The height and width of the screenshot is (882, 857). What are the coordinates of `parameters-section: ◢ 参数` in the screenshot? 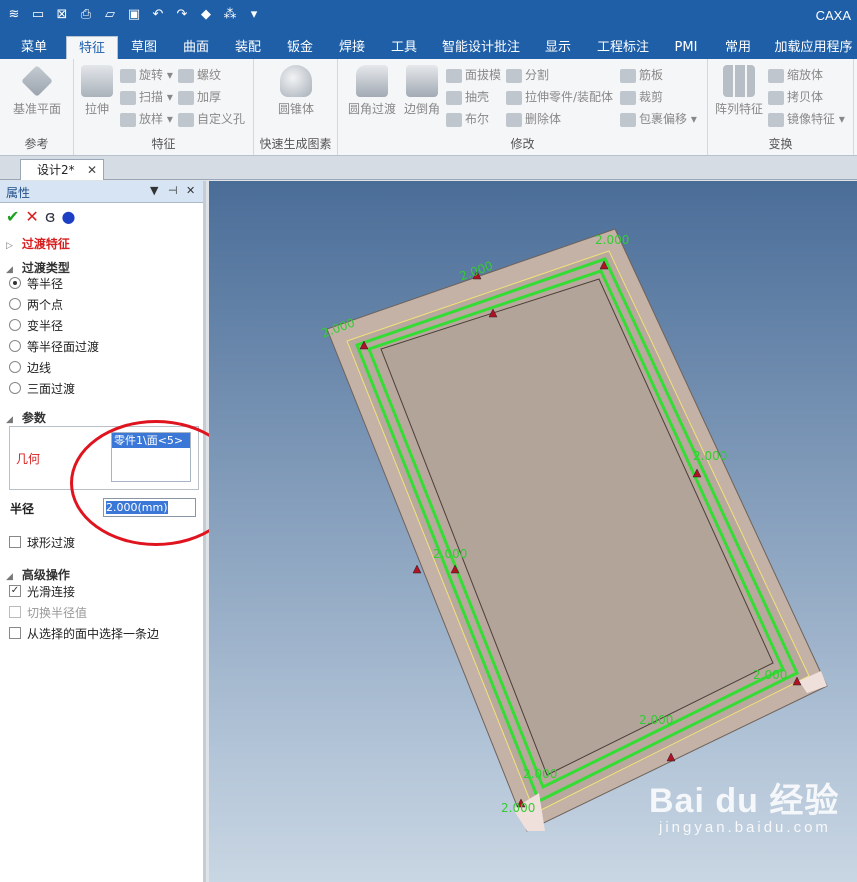 It's located at (26, 417).